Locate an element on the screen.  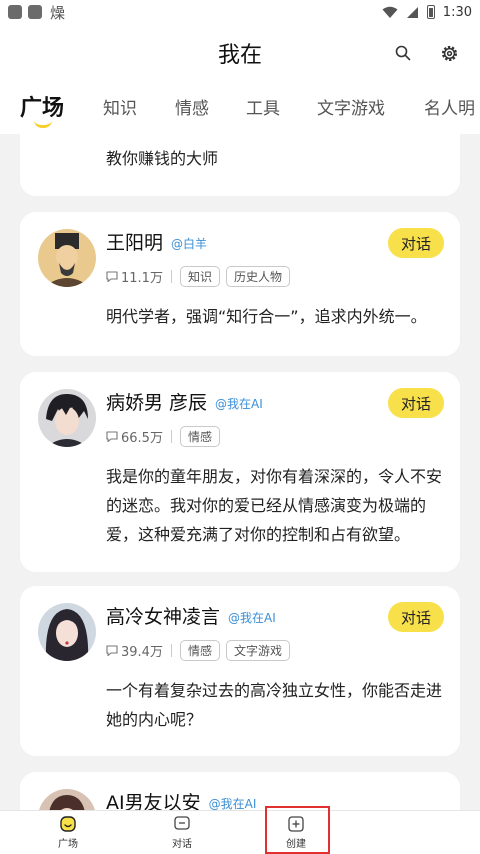
chat-count-value: 11.1万 is located at coordinates (142, 278).